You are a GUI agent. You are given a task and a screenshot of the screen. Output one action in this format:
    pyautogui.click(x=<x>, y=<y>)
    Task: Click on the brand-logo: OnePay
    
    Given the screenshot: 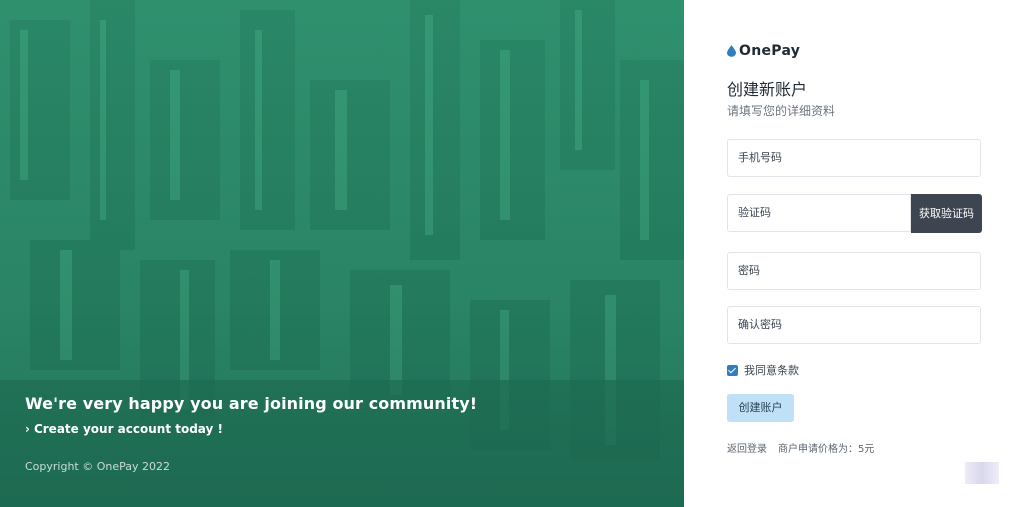 What is the action you would take?
    pyautogui.click(x=763, y=51)
    